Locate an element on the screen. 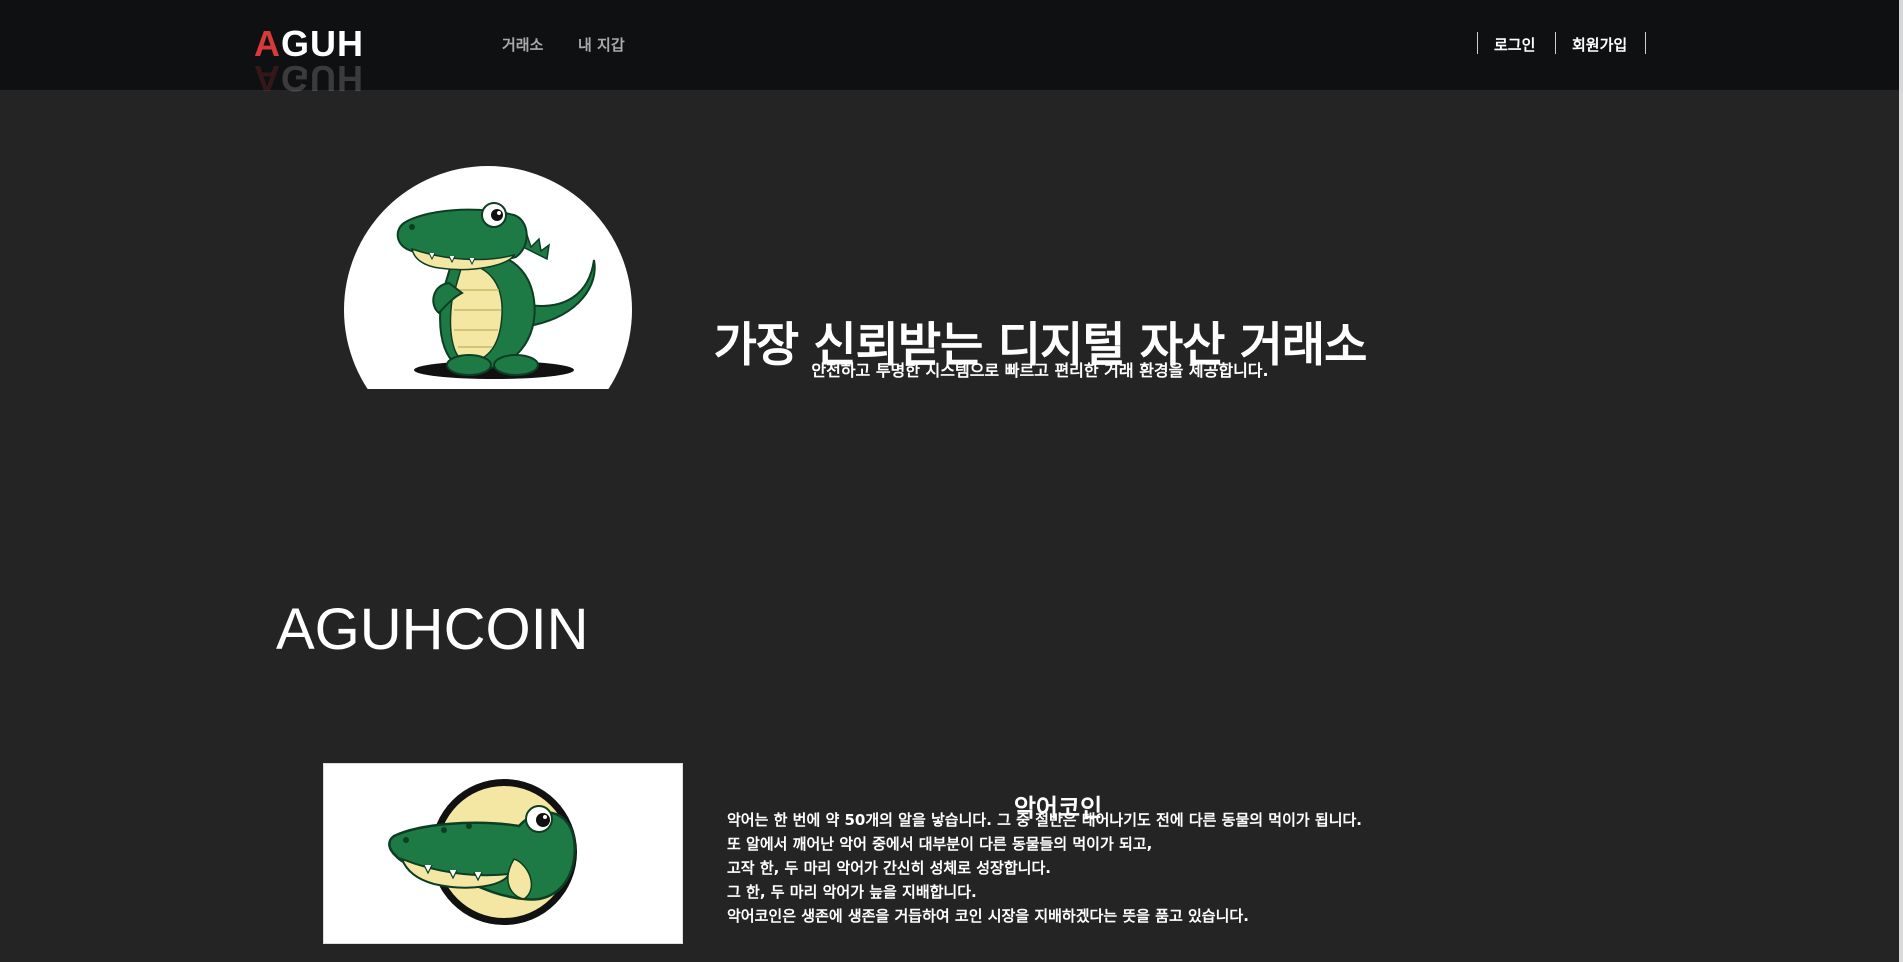  logo-text: GUH is located at coordinates (322, 43).